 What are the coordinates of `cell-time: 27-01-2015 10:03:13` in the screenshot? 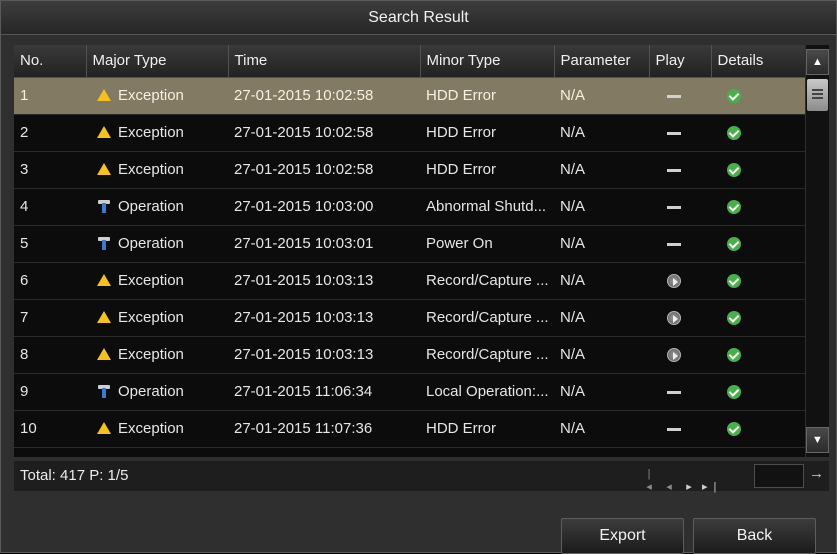 It's located at (324, 318).